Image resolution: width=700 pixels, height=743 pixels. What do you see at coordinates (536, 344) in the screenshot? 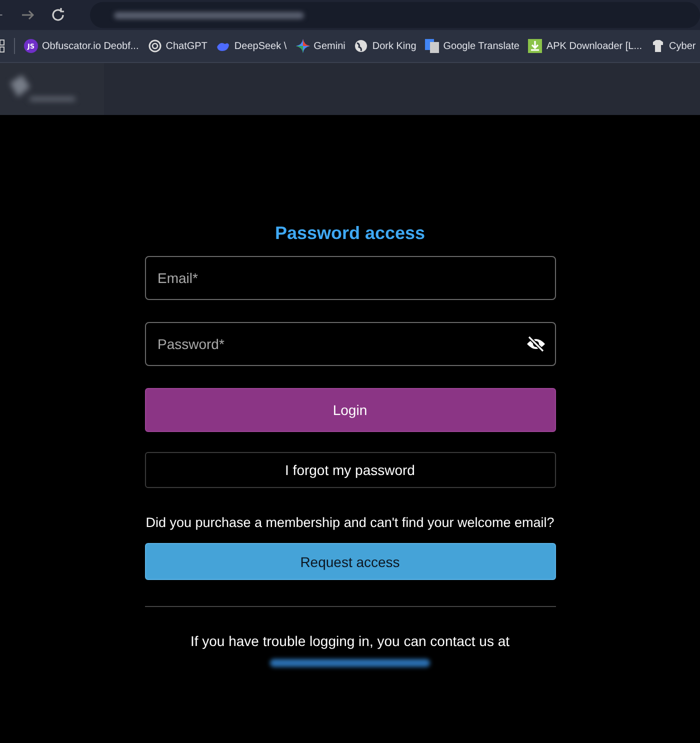
I see `eye-slash-icon` at bounding box center [536, 344].